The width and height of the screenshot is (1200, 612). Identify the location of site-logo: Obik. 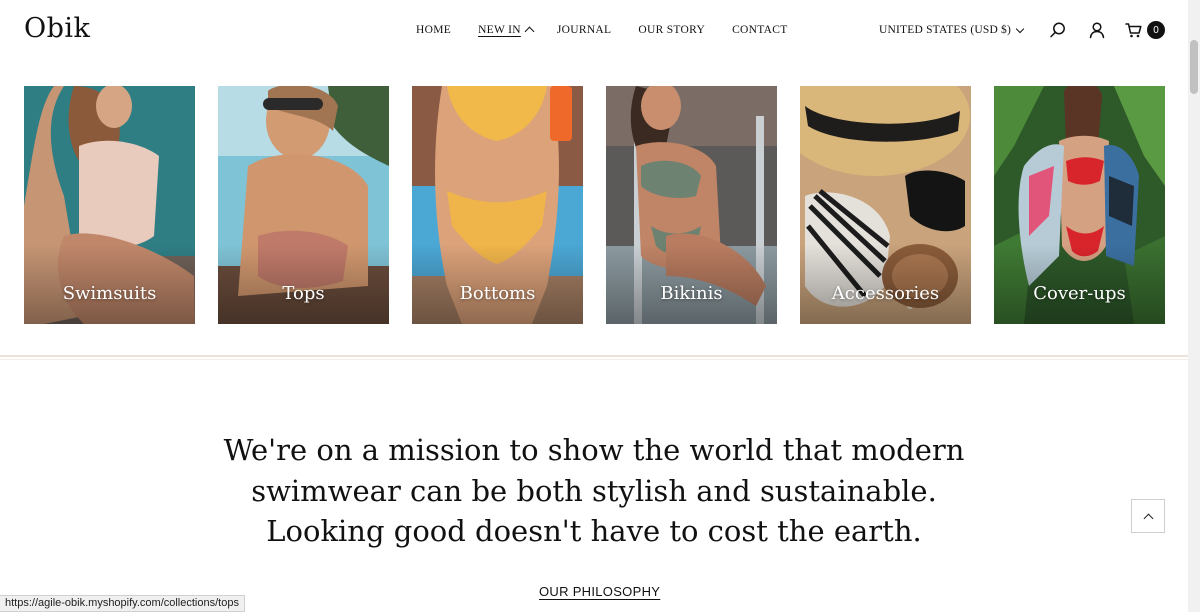
(57, 28).